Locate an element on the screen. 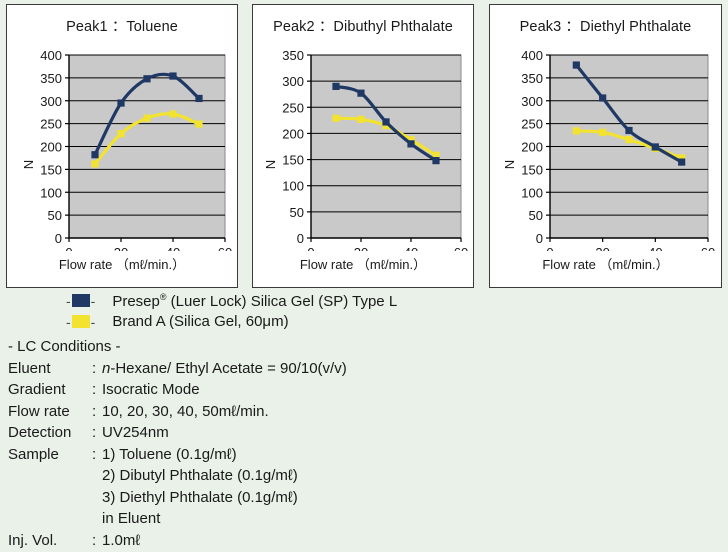  legend-dash-right: - is located at coordinates (93, 300).